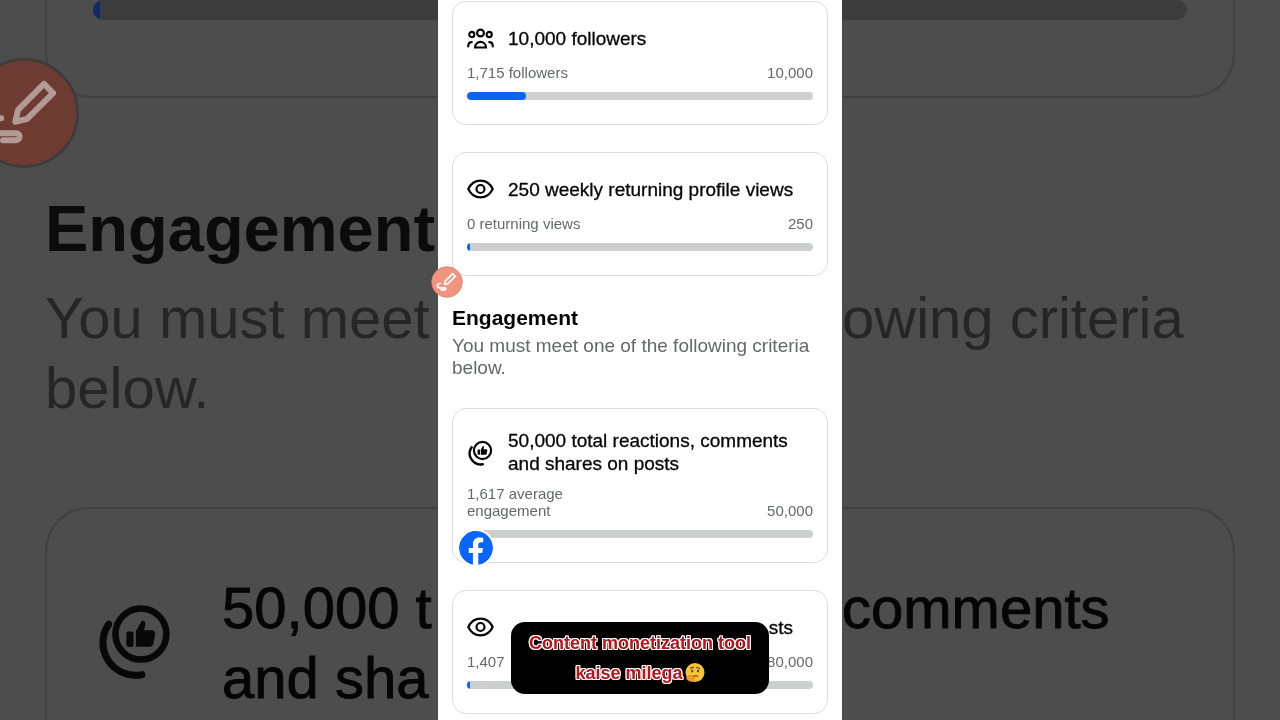 Image resolution: width=1280 pixels, height=720 pixels. What do you see at coordinates (515, 502) in the screenshot?
I see `progress-count: 1,617 average engagement` at bounding box center [515, 502].